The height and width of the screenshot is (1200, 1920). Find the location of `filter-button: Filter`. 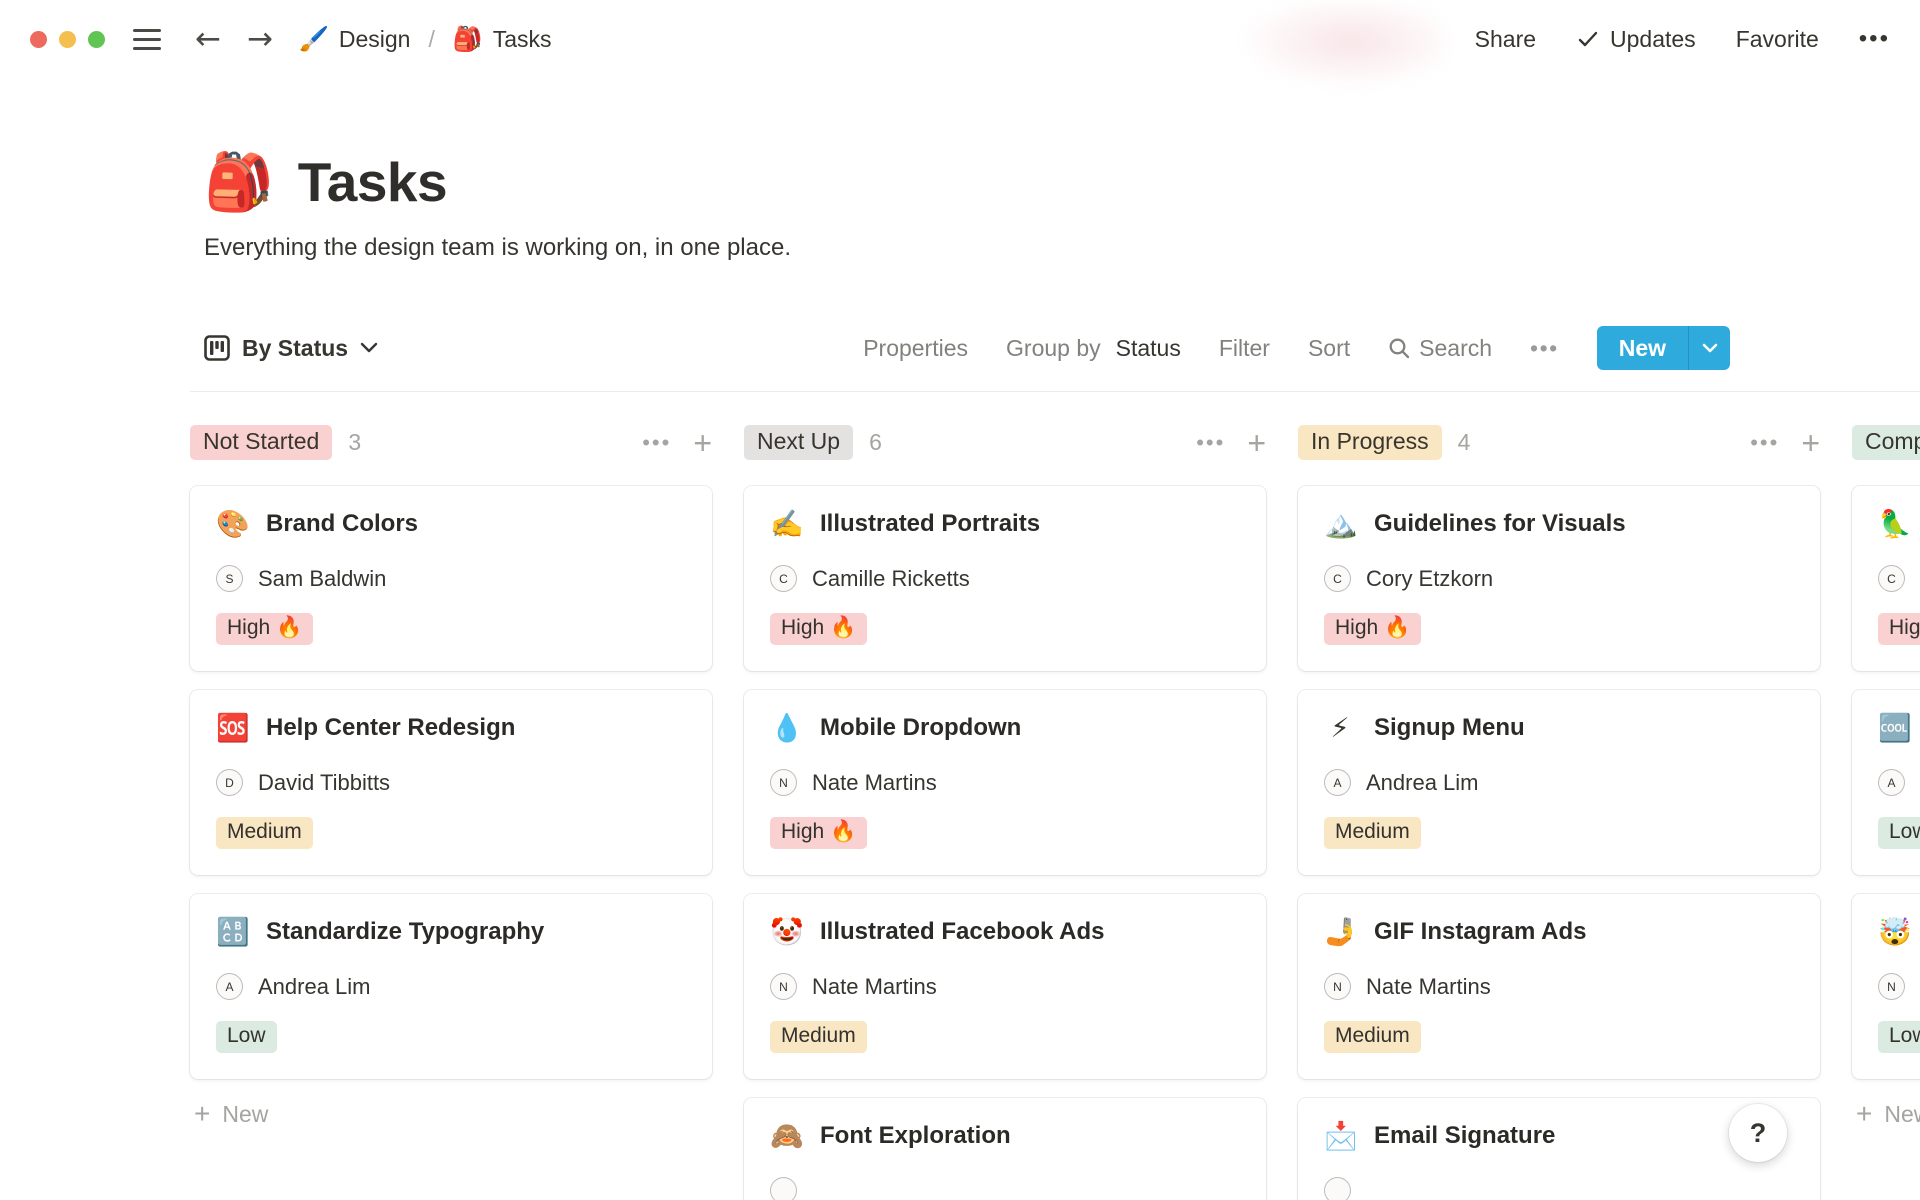

filter-button: Filter is located at coordinates (1244, 348).